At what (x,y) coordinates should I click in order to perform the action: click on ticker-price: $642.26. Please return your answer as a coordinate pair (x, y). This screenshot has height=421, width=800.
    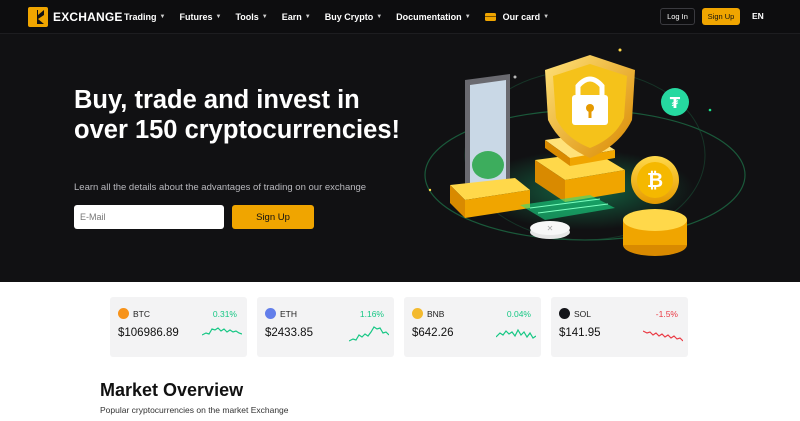
    Looking at the image, I should click on (433, 333).